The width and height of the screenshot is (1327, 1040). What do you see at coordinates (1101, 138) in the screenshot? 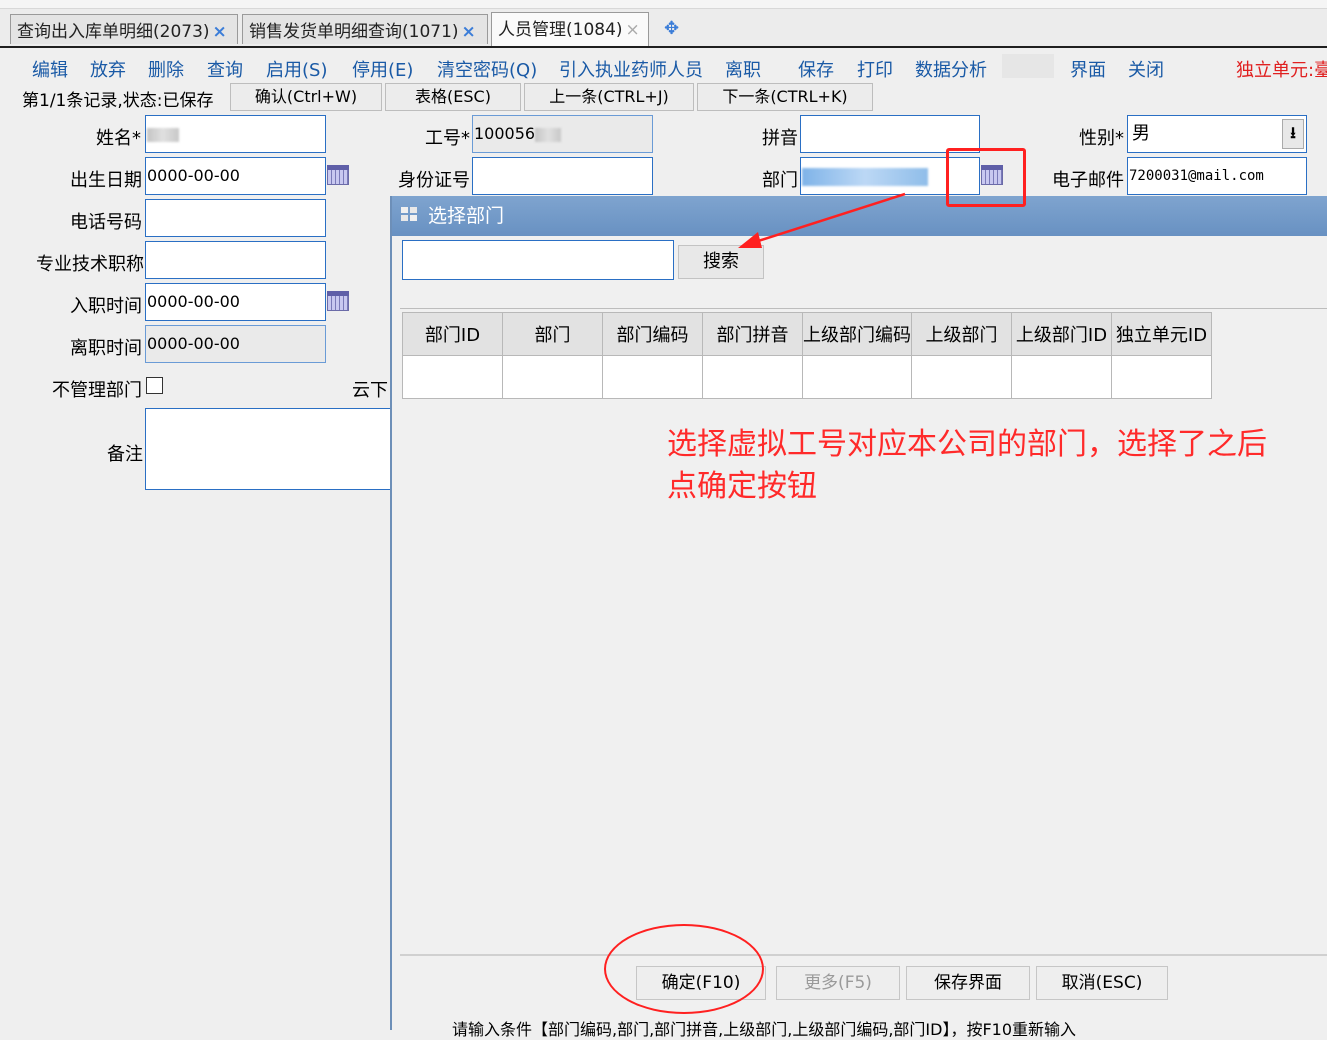
I see `gender-label: 性别*` at bounding box center [1101, 138].